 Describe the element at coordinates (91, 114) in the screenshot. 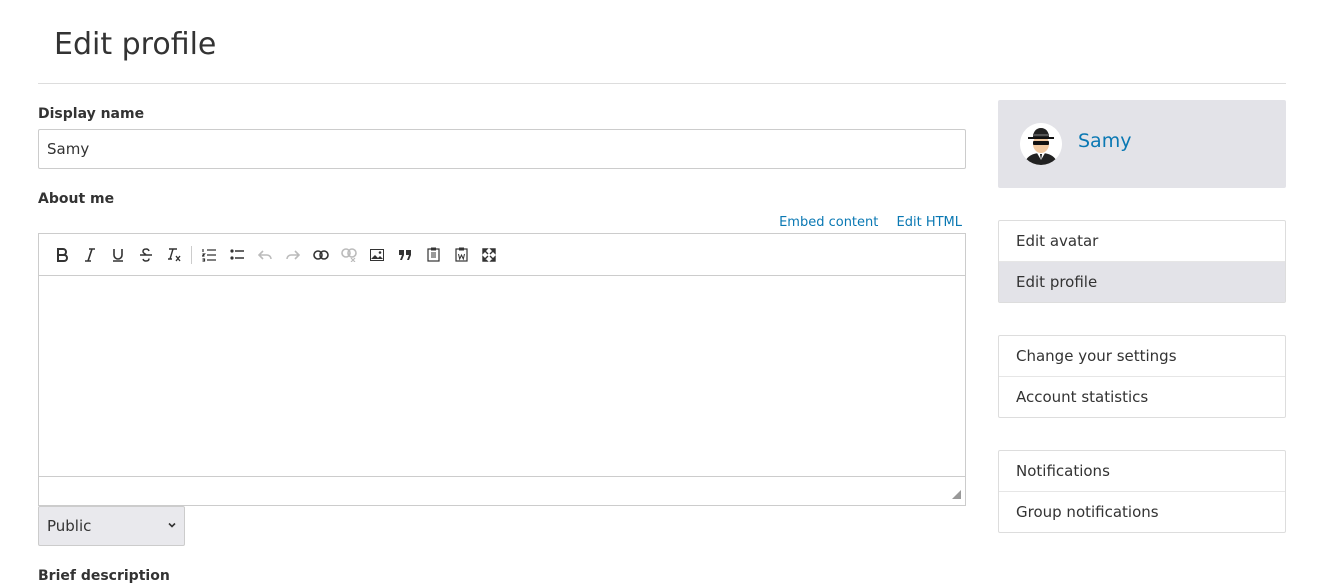

I see `display-name-label: Display name` at that location.